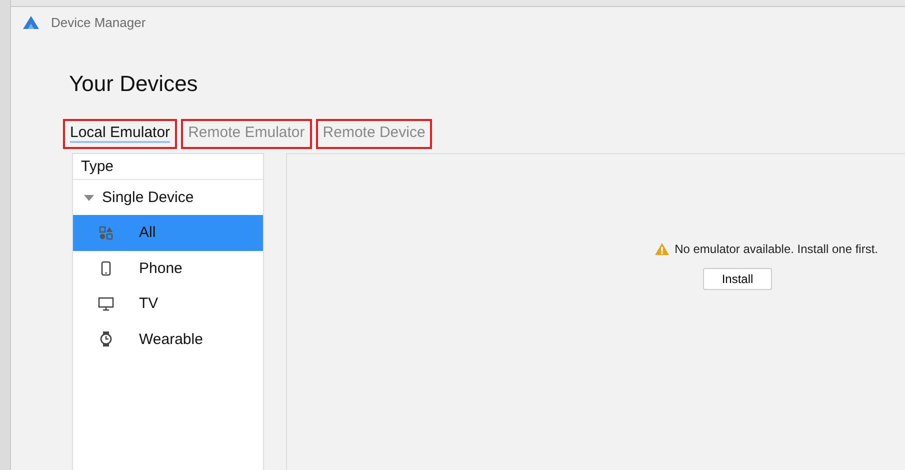  Describe the element at coordinates (106, 339) in the screenshot. I see `watch-icon` at that location.